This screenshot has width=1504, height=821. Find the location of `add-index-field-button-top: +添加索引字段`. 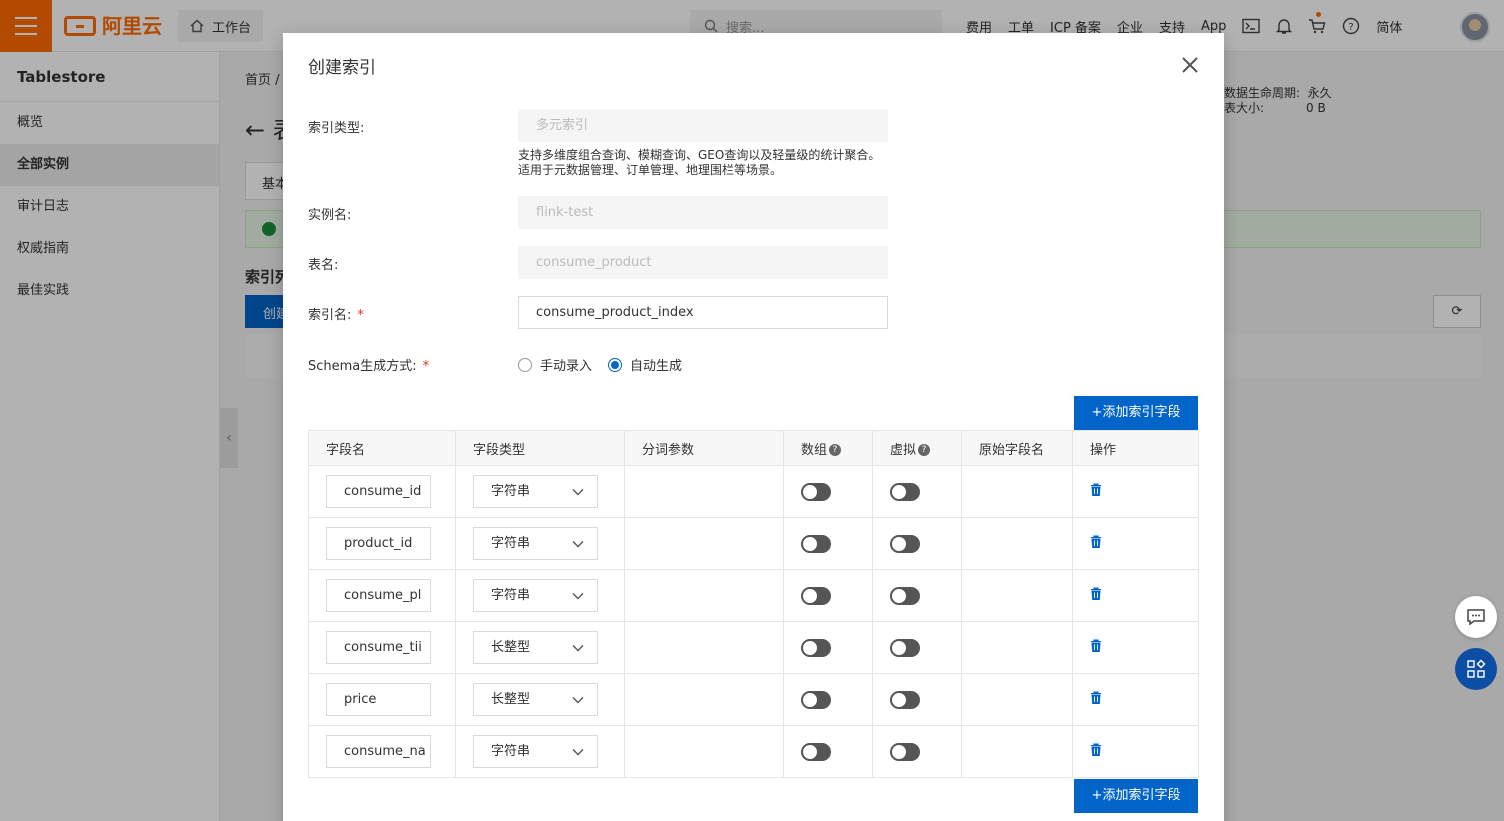

add-index-field-button-top: +添加索引字段 is located at coordinates (1136, 413).